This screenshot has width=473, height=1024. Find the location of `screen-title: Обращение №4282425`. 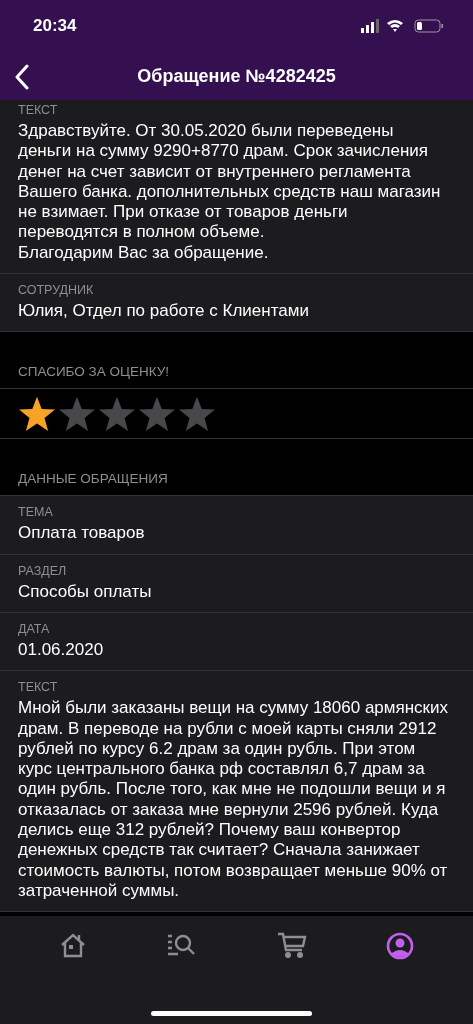

screen-title: Обращение №4282425 is located at coordinates (236, 76).